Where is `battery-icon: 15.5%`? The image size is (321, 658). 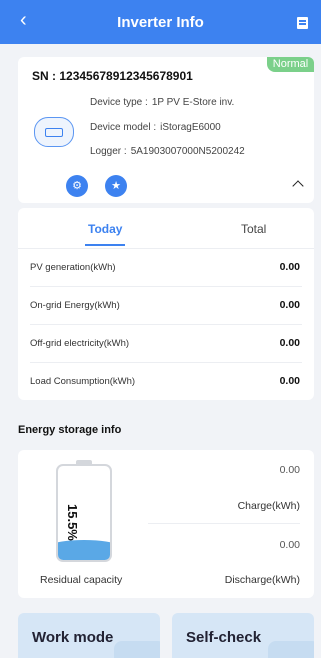
battery-icon: 15.5% is located at coordinates (84, 513).